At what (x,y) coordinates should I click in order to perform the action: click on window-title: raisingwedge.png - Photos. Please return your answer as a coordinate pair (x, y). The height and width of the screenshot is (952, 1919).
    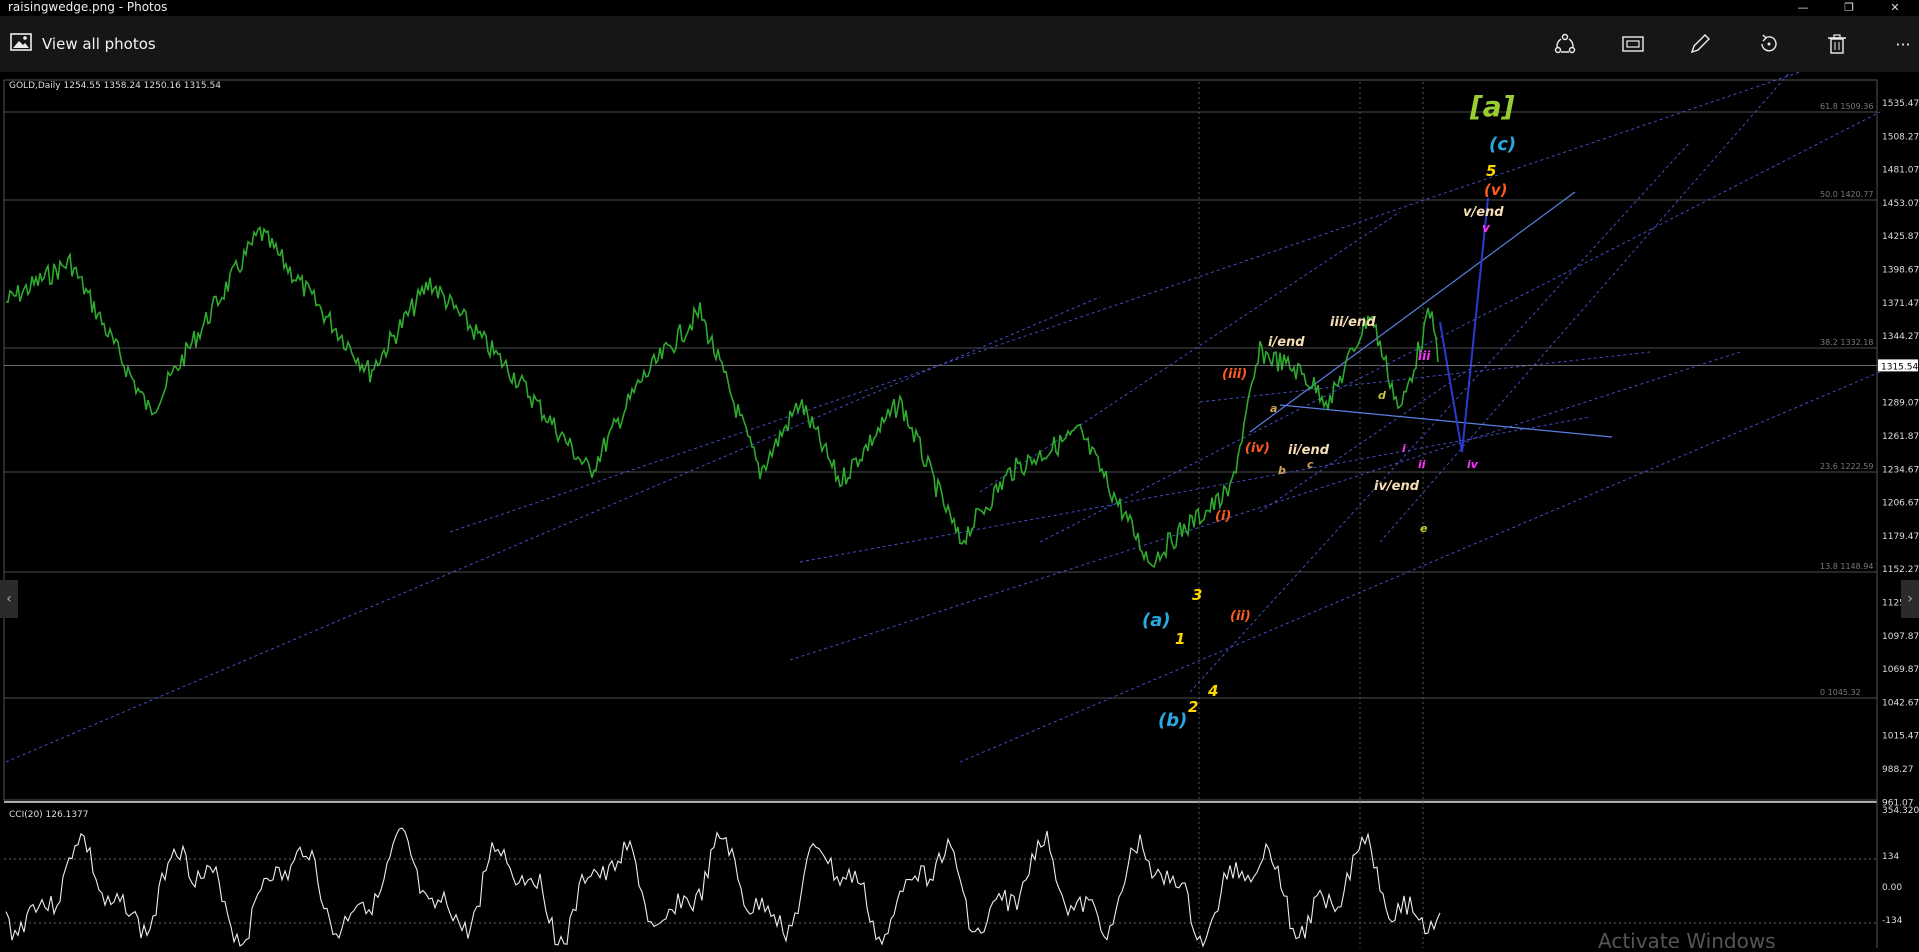
    Looking at the image, I should click on (88, 7).